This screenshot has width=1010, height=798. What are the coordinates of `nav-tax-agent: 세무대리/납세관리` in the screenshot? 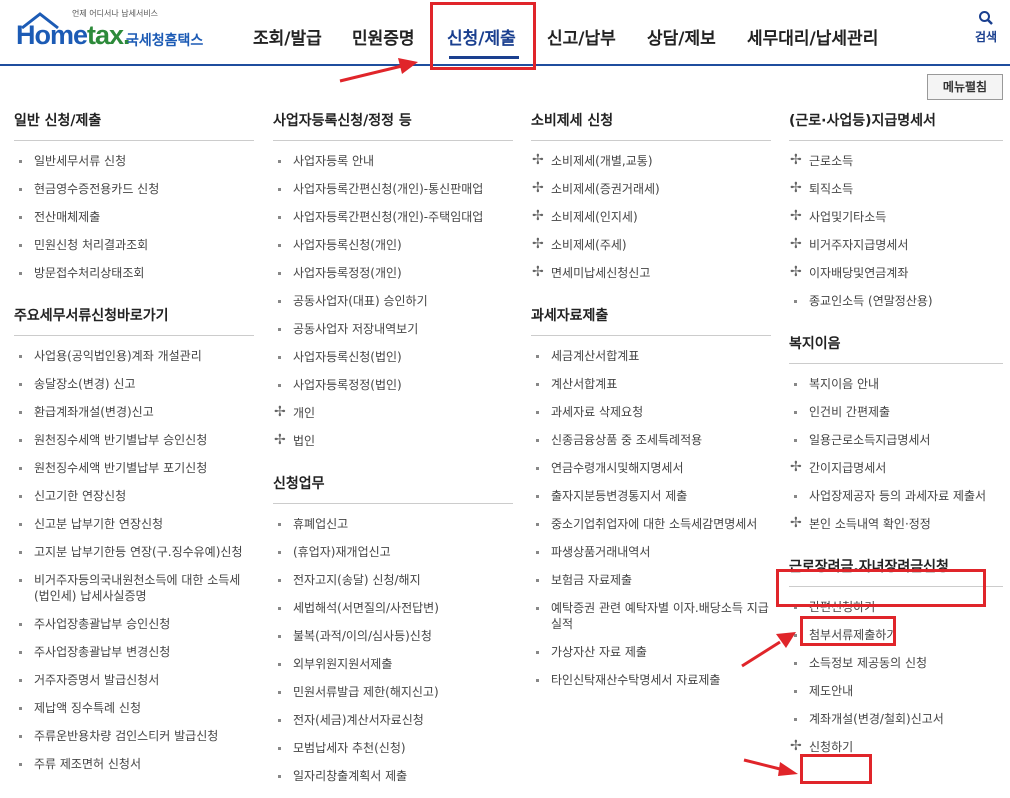 It's located at (812, 36).